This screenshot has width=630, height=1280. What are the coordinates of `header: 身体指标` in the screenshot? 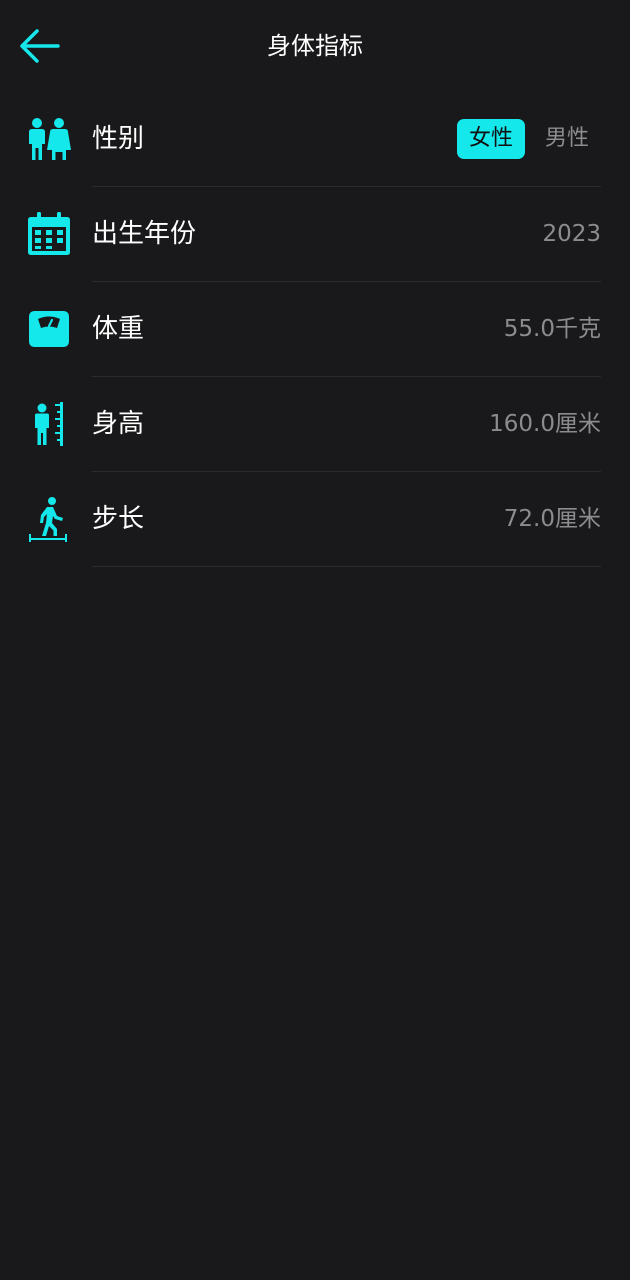 It's located at (315, 46).